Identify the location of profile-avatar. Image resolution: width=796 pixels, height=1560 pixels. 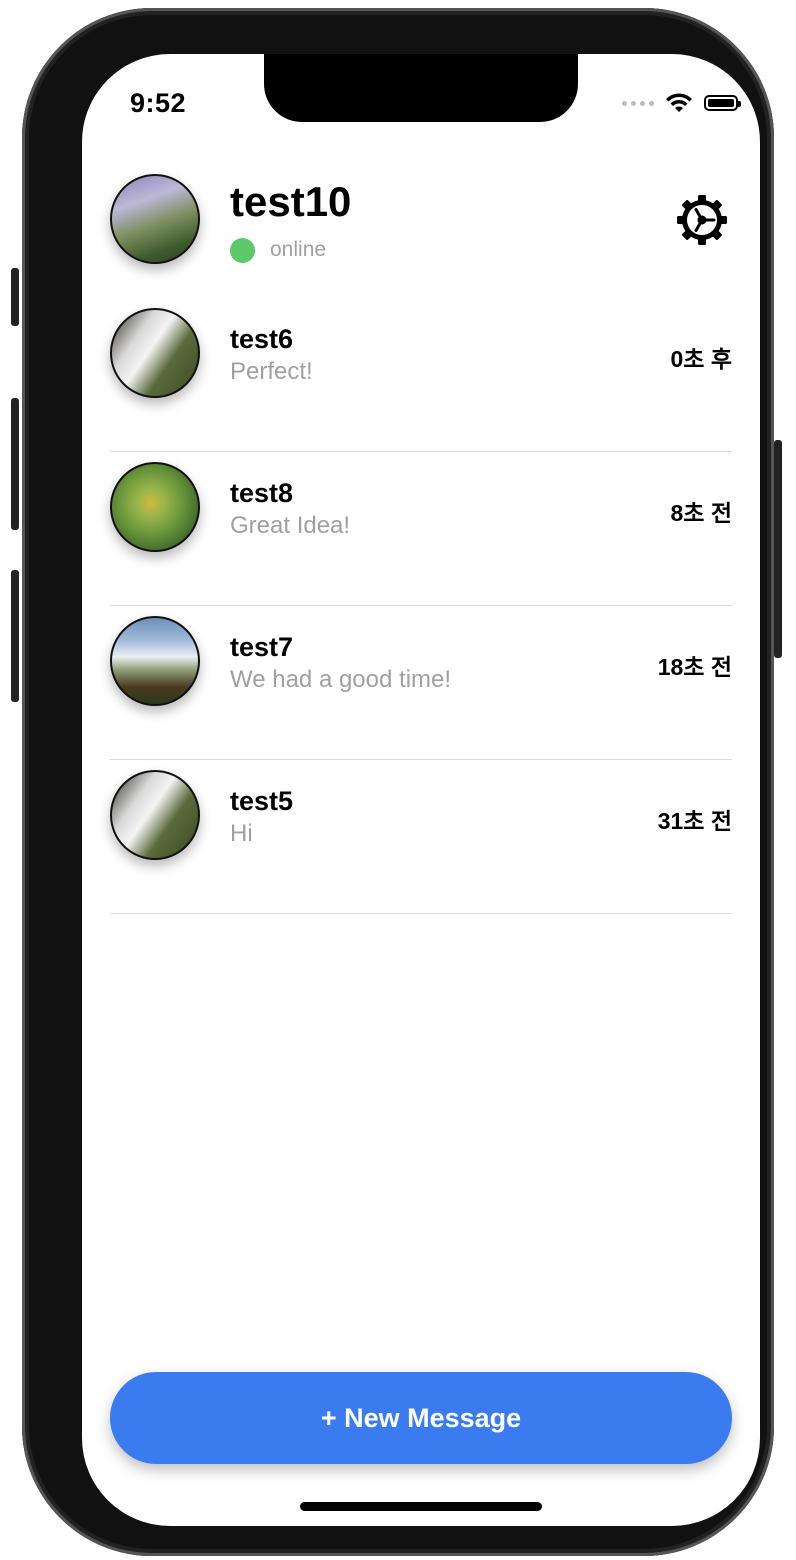
(155, 219).